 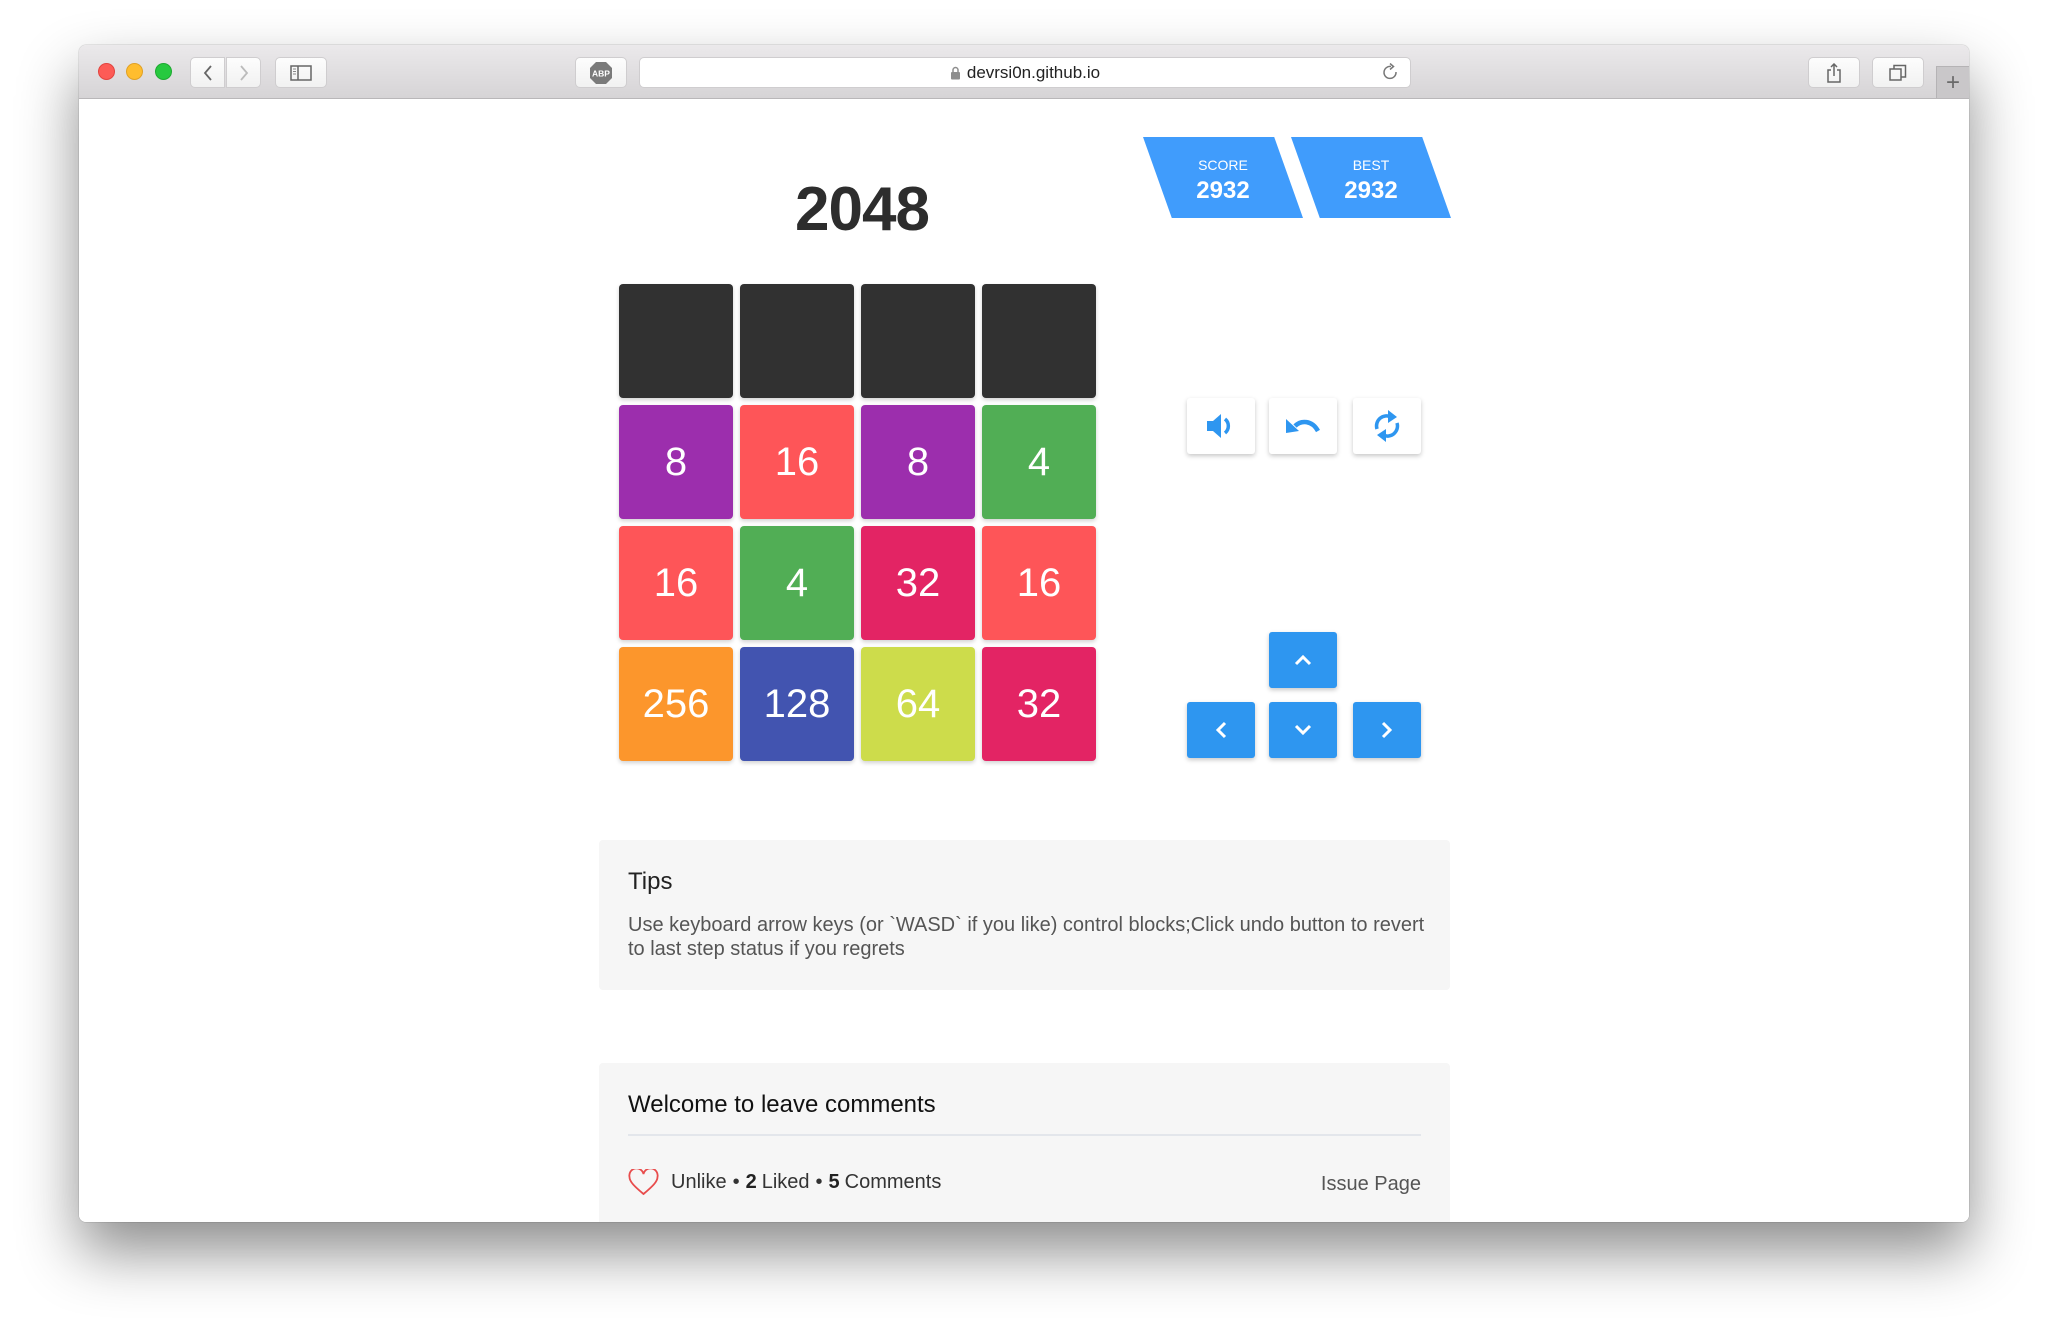 What do you see at coordinates (163, 71) in the screenshot?
I see `zoom-window-button` at bounding box center [163, 71].